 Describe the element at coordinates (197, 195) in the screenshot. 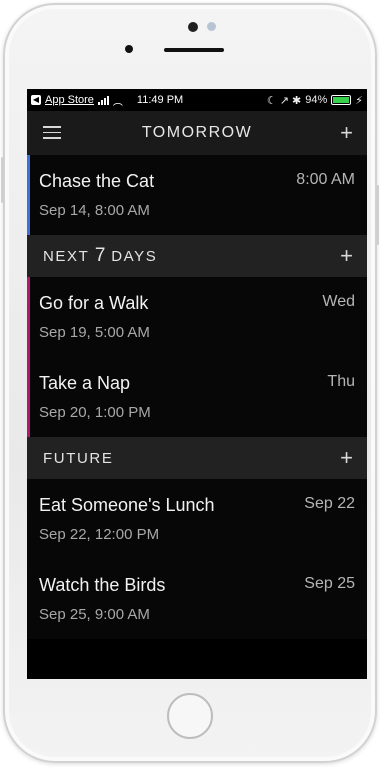

I see `list-item: Chase the Cat Sep 14, 8:00 AM 8:00 AM` at that location.